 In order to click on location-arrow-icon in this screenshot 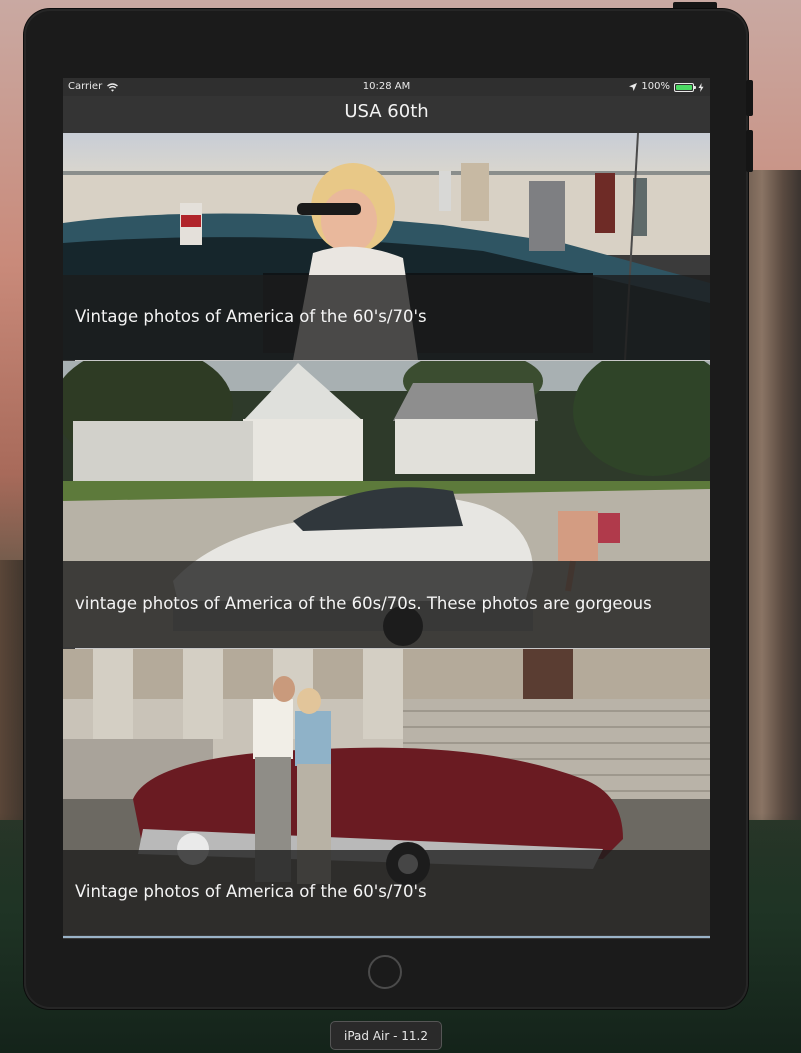, I will do `click(633, 87)`.